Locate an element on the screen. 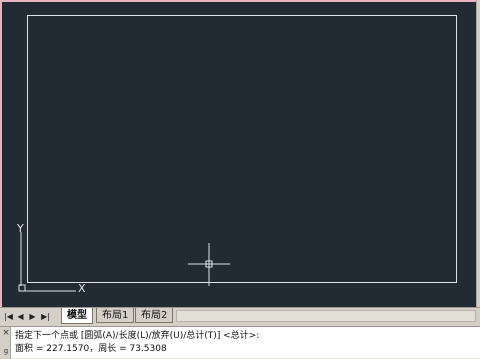 Image resolution: width=480 pixels, height=359 pixels. tab-model: 模型 is located at coordinates (77, 316).